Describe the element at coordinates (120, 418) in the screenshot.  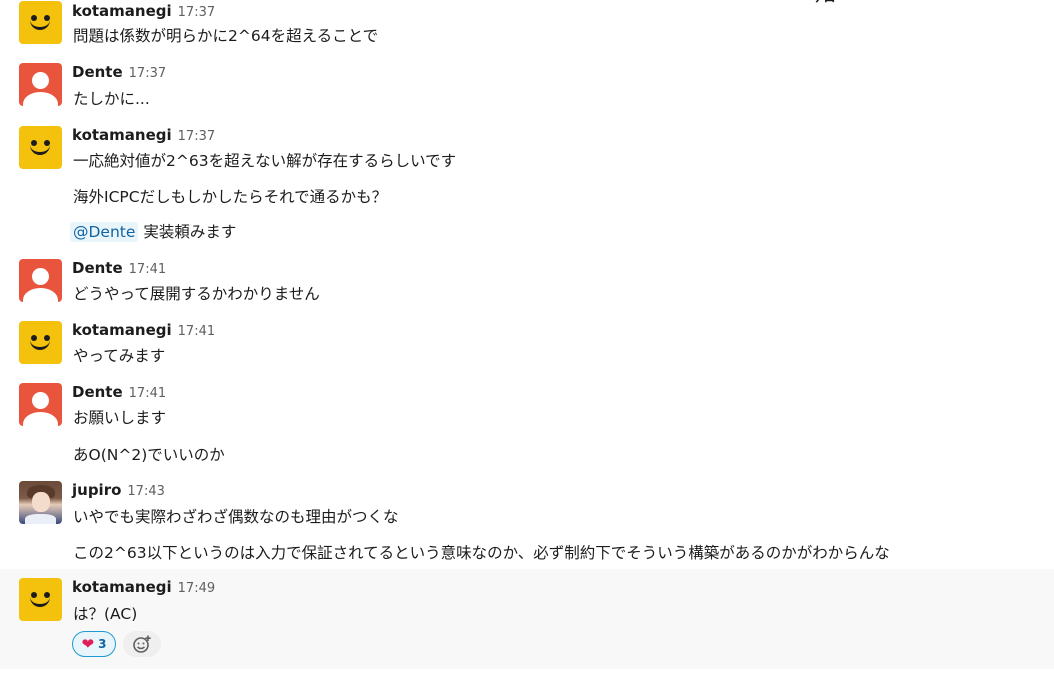
I see `message-text: お願いします` at that location.